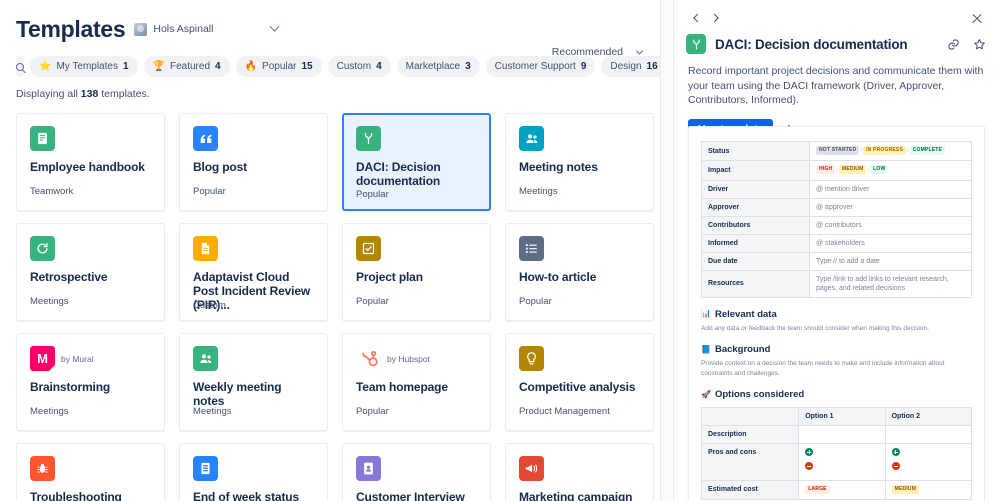 Image resolution: width=999 pixels, height=501 pixels. Describe the element at coordinates (630, 66) in the screenshot. I see `filter-chip-design: Design 16` at that location.